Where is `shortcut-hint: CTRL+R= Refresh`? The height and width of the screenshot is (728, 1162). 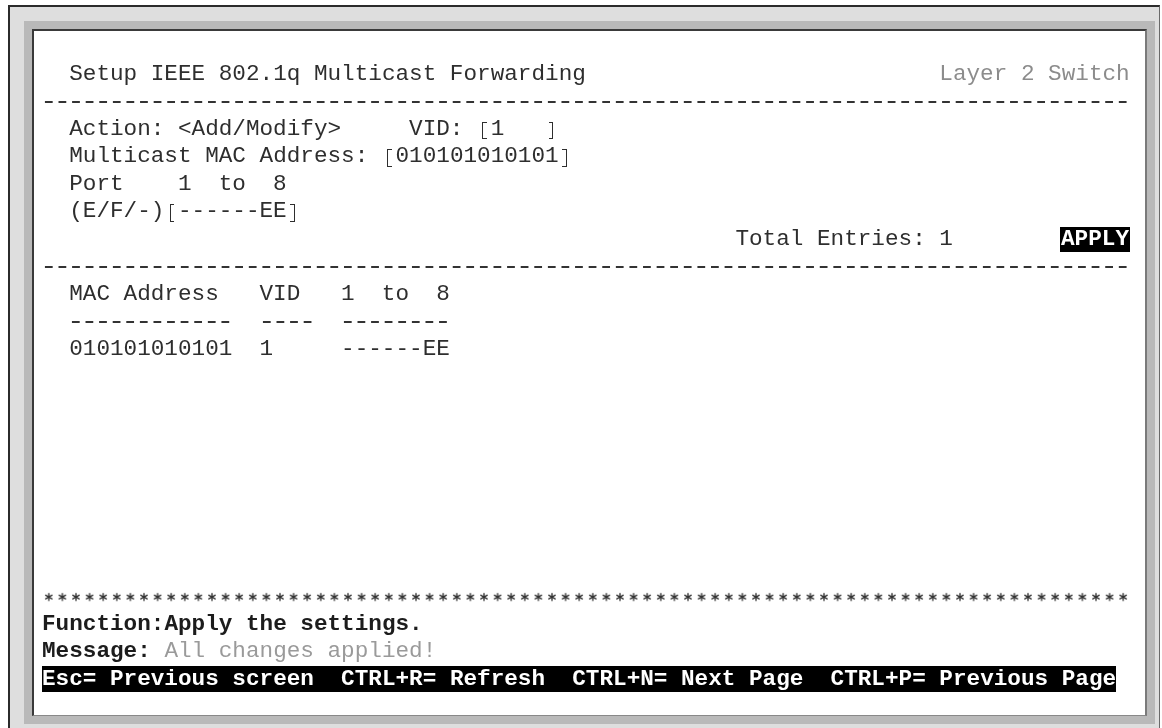
shortcut-hint: CTRL+R= Refresh is located at coordinates (443, 679).